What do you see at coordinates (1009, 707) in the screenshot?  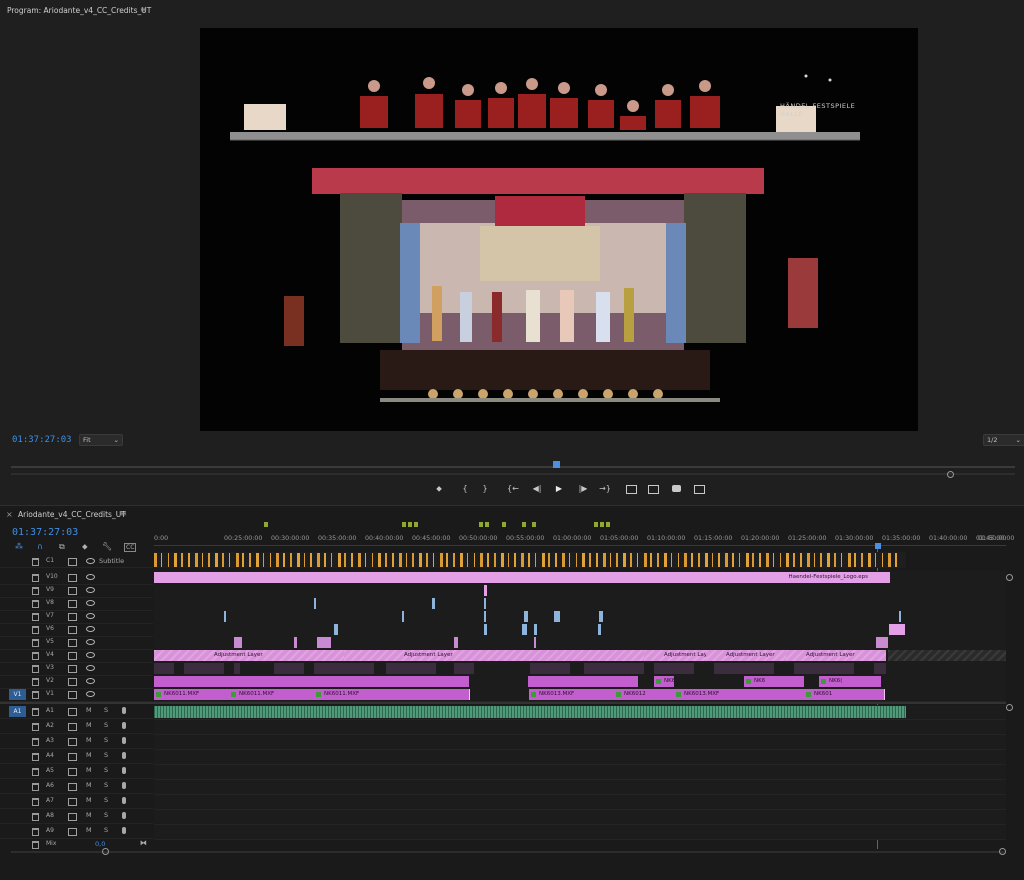 I see `audio-scroll-handle` at bounding box center [1009, 707].